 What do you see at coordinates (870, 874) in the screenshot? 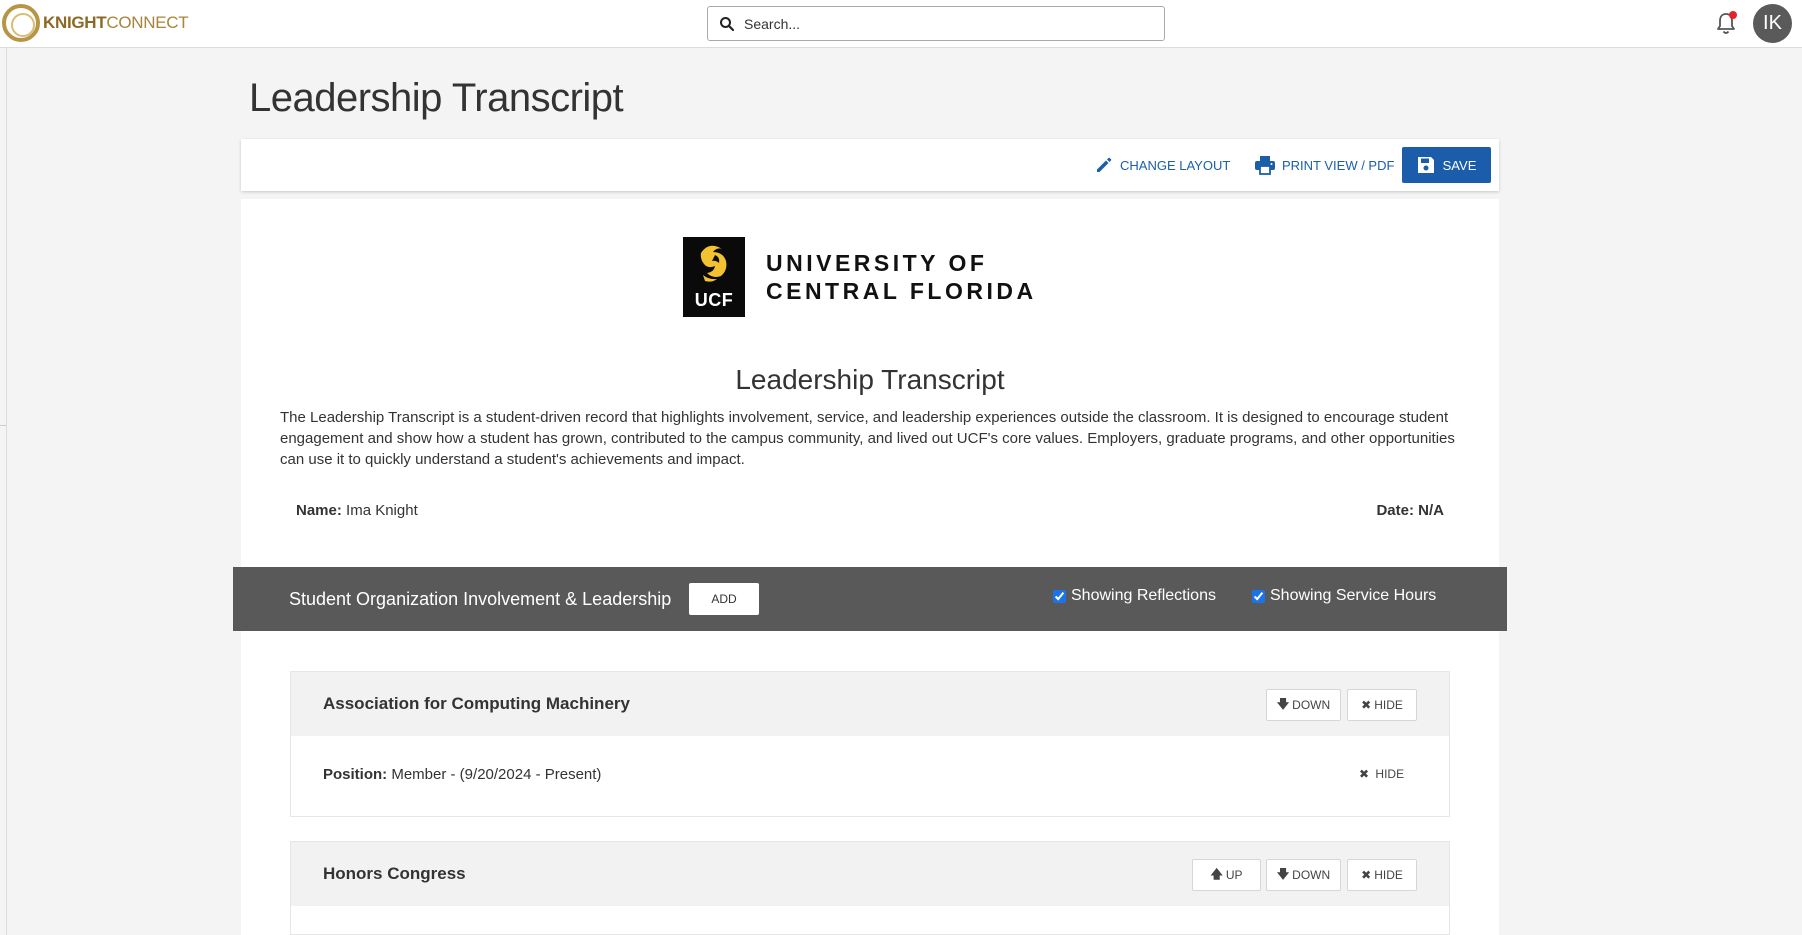
I see `organization-header: Honors Congress 🡅 UP 🡇 DOWN ✖ HIDE` at bounding box center [870, 874].